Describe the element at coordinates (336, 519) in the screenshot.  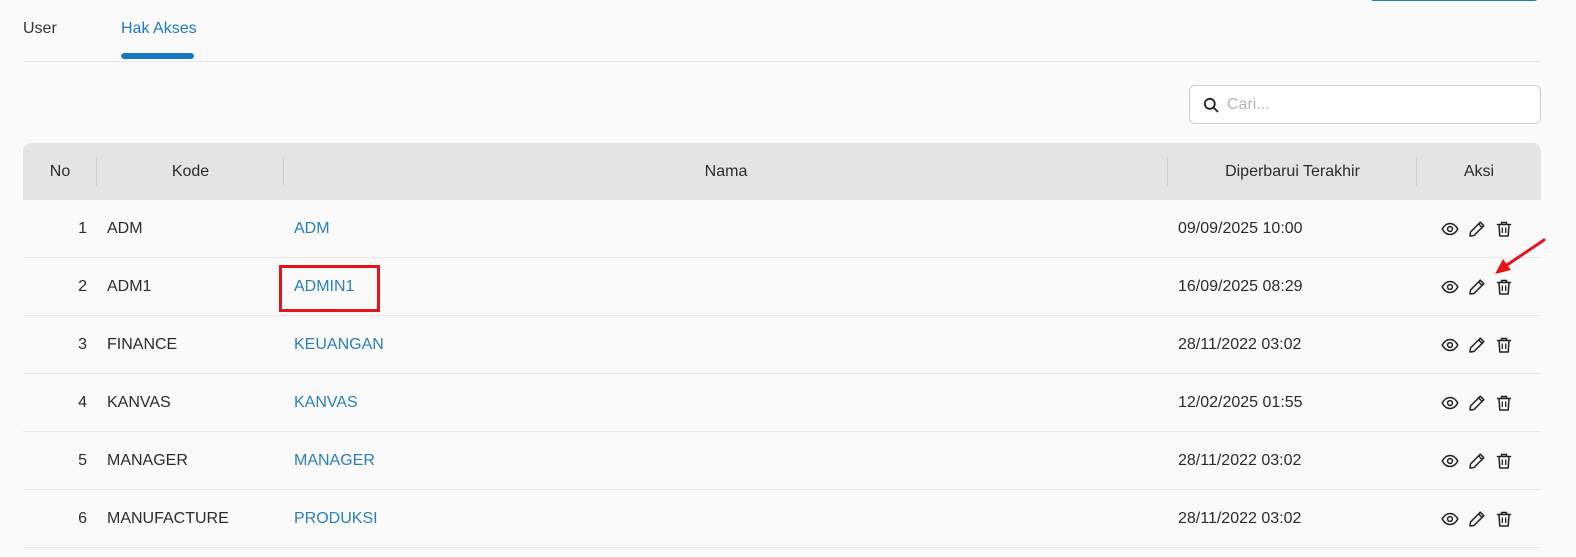
I see `cell-nama-link: PRODUKSI` at that location.